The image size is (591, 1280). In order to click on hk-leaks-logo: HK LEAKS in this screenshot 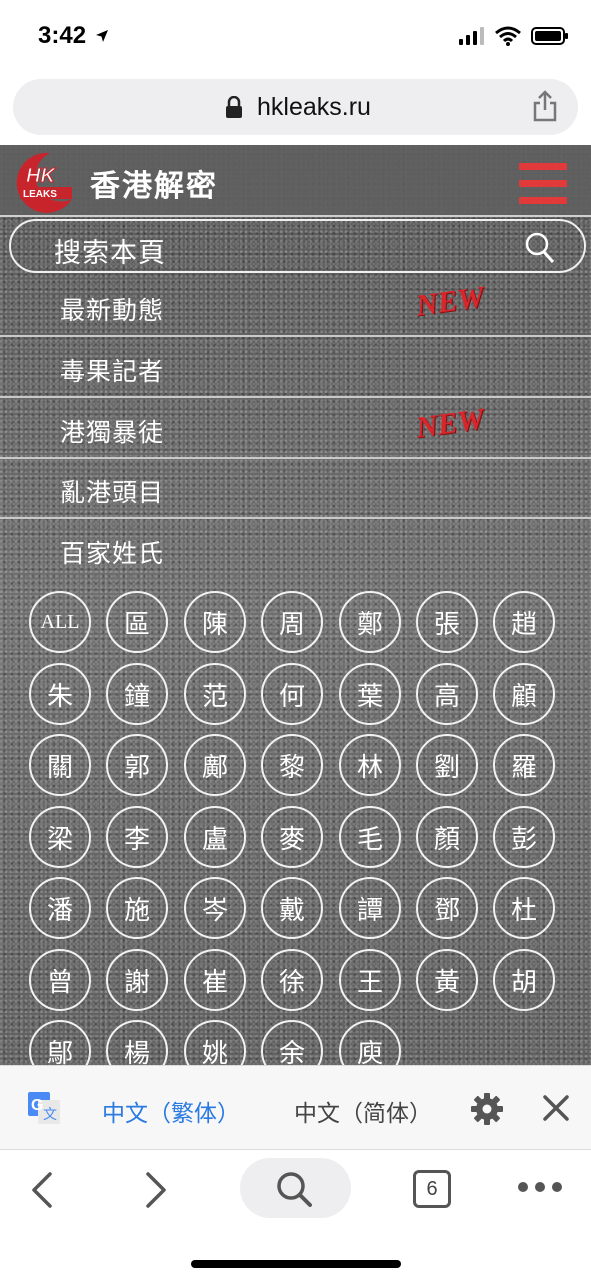, I will do `click(44, 182)`.